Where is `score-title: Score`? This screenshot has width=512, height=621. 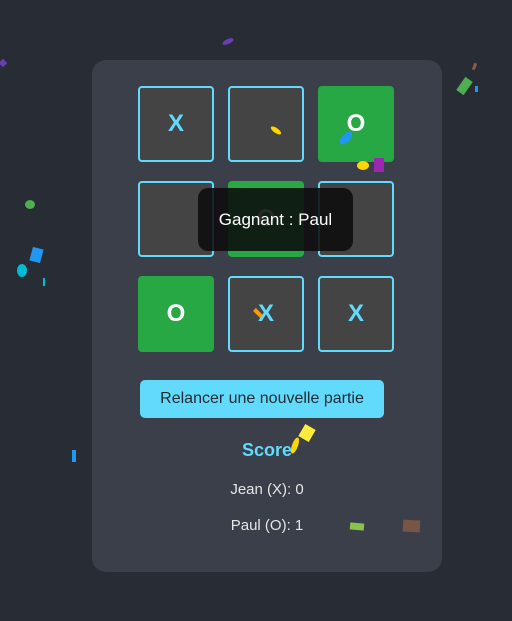
score-title: Score is located at coordinates (267, 450).